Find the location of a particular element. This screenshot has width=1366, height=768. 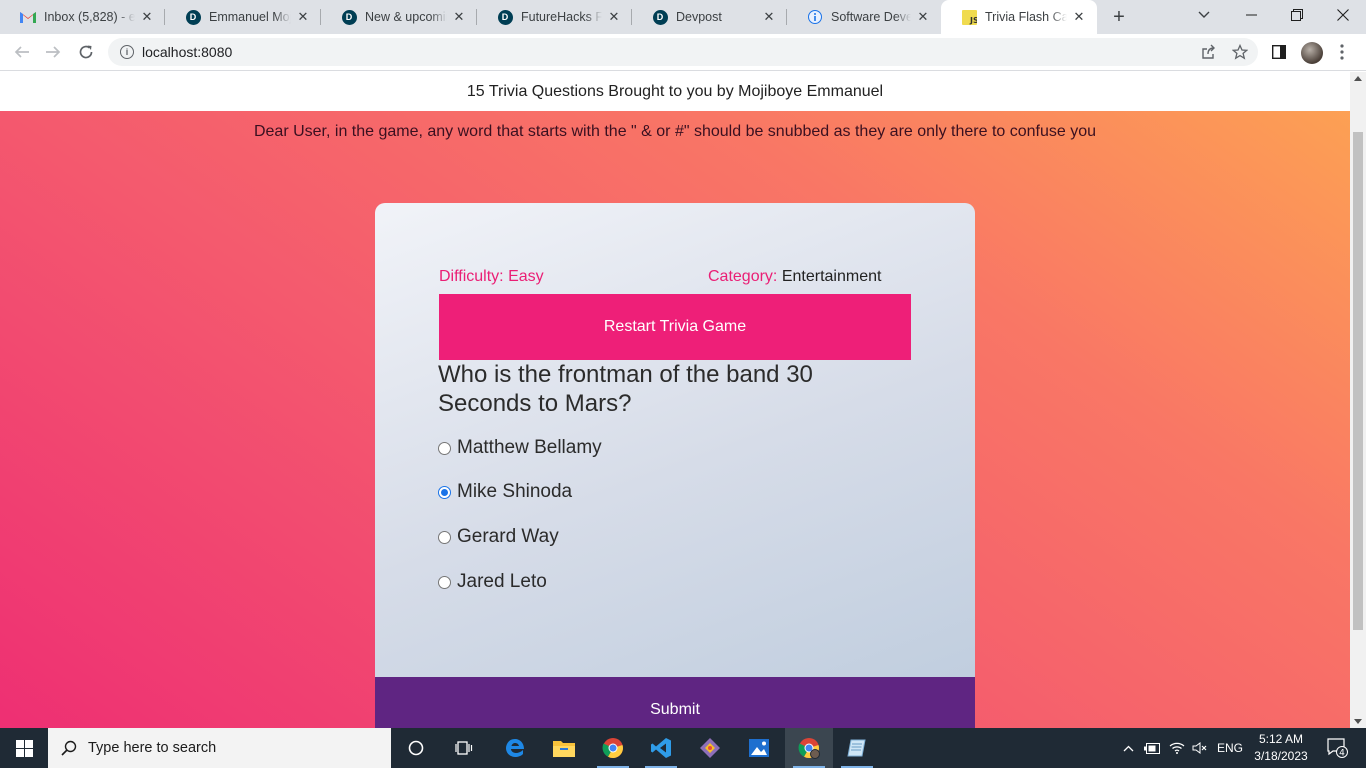

answer-label: Mike Shinoda is located at coordinates (515, 491).